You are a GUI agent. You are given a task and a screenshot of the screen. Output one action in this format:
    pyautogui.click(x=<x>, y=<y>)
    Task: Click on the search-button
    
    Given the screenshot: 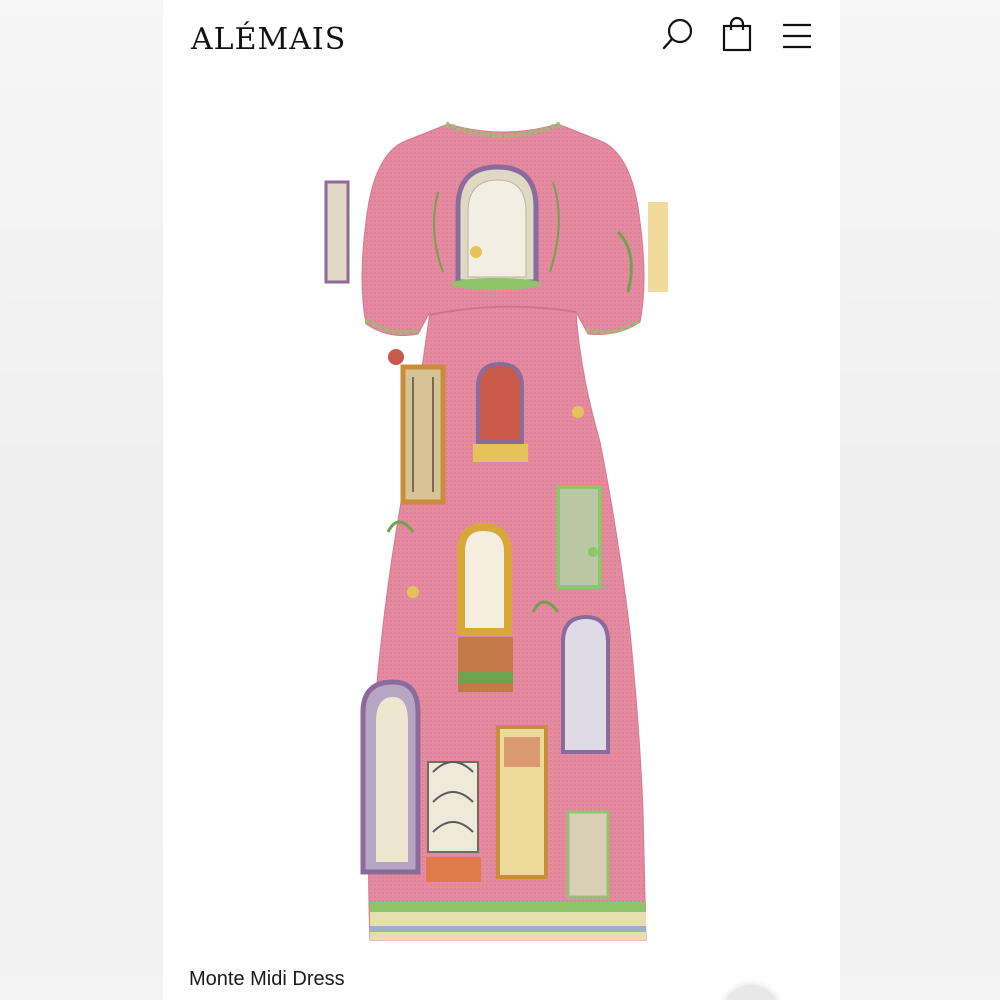 What is the action you would take?
    pyautogui.click(x=678, y=35)
    